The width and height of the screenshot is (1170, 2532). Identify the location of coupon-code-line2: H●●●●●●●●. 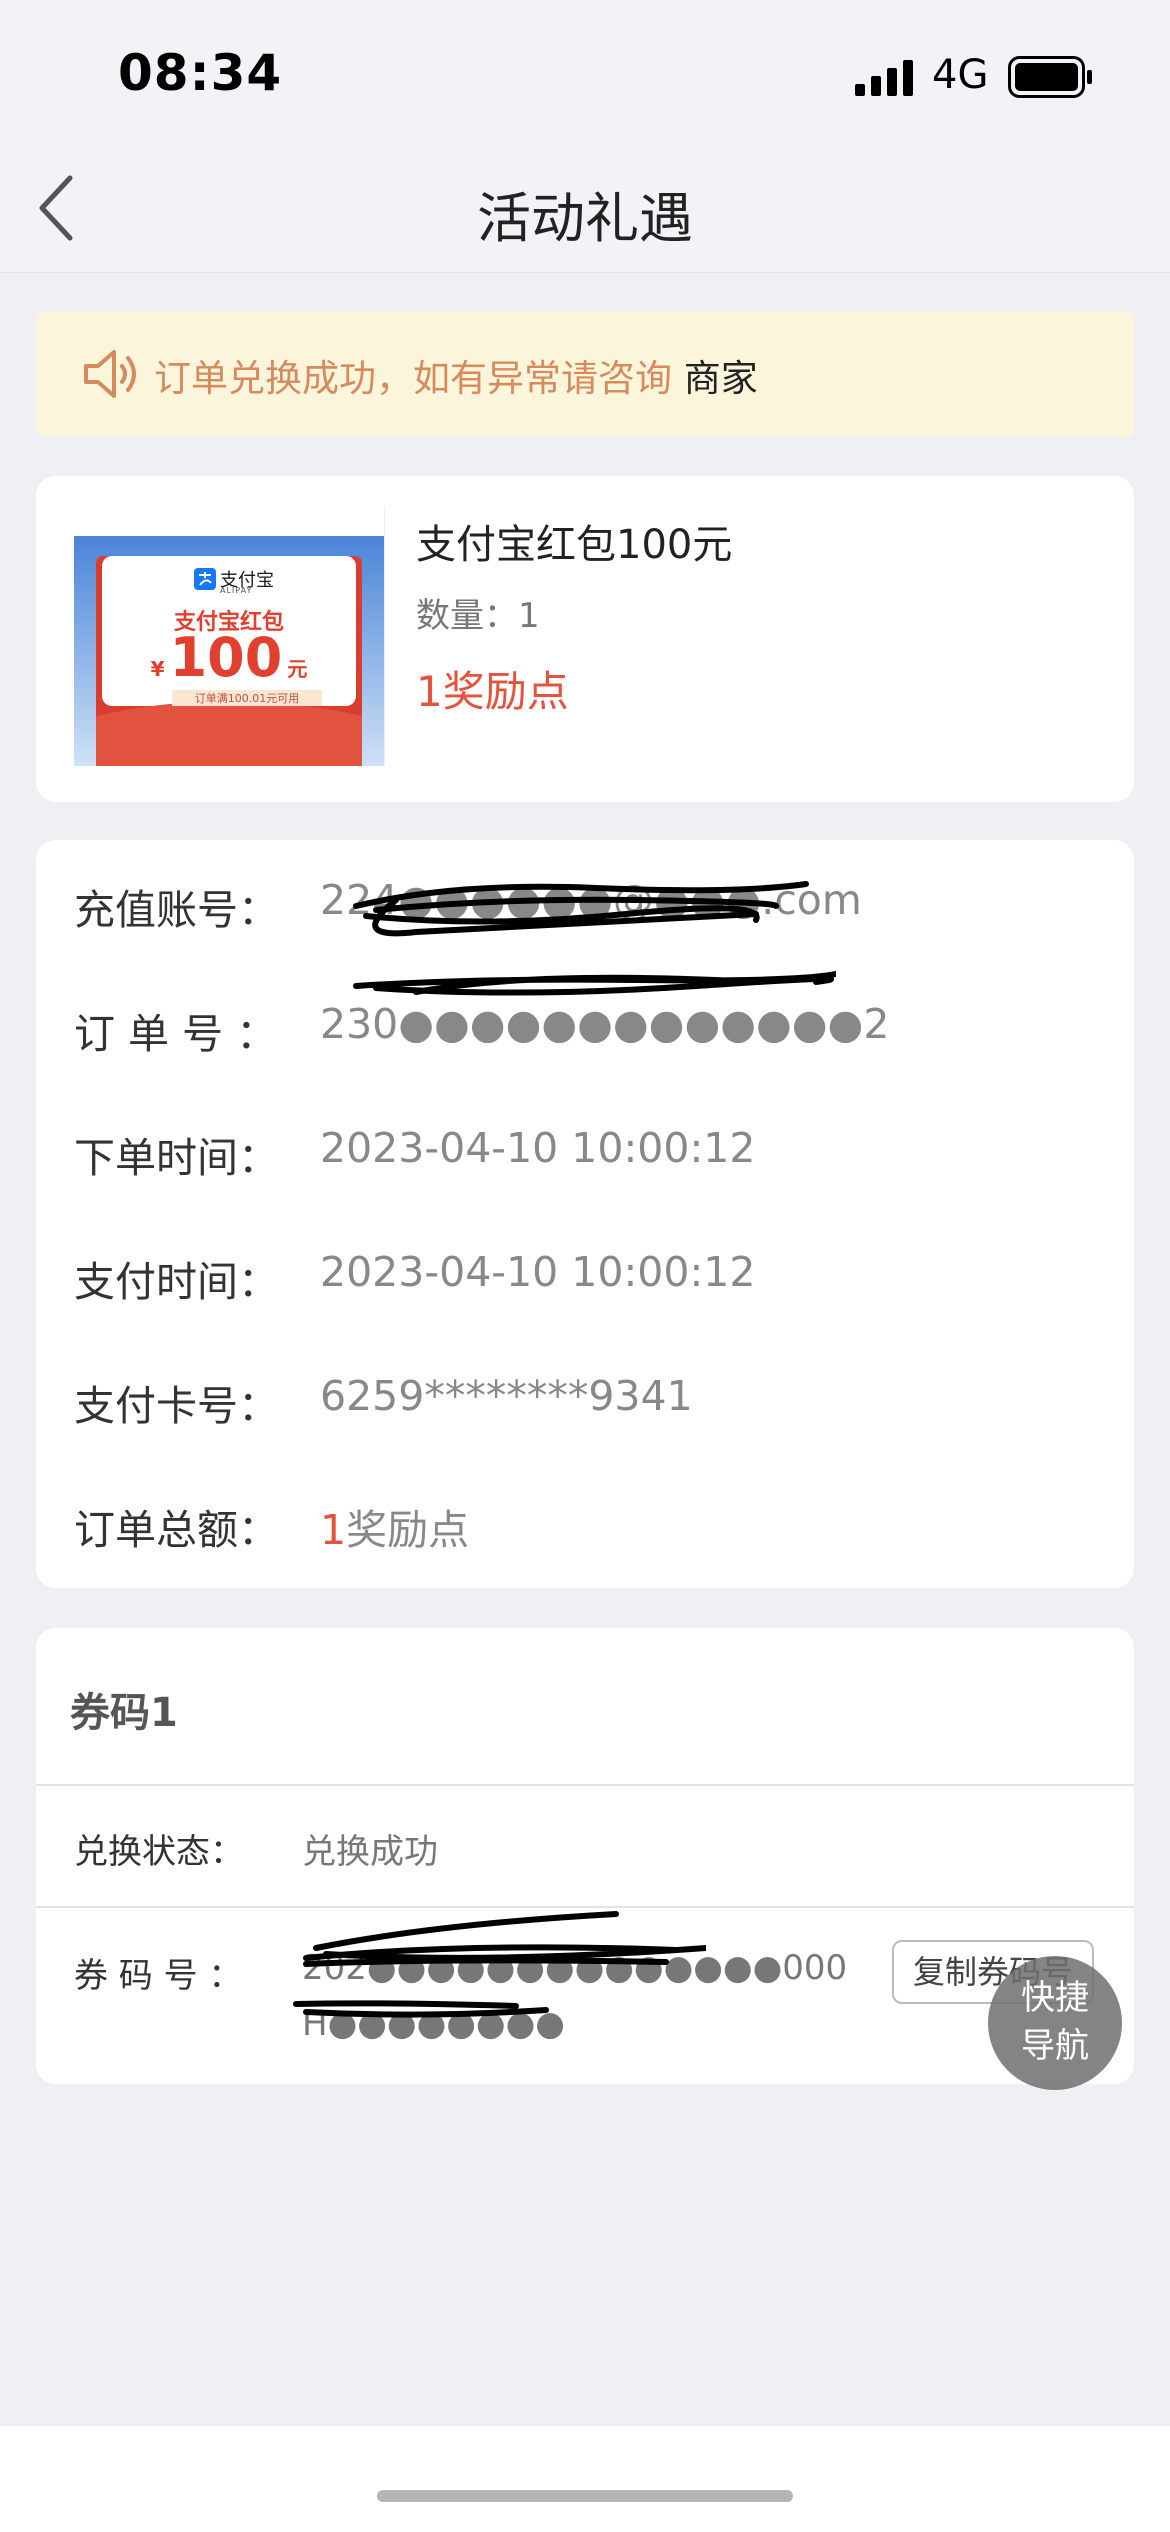
(433, 2024).